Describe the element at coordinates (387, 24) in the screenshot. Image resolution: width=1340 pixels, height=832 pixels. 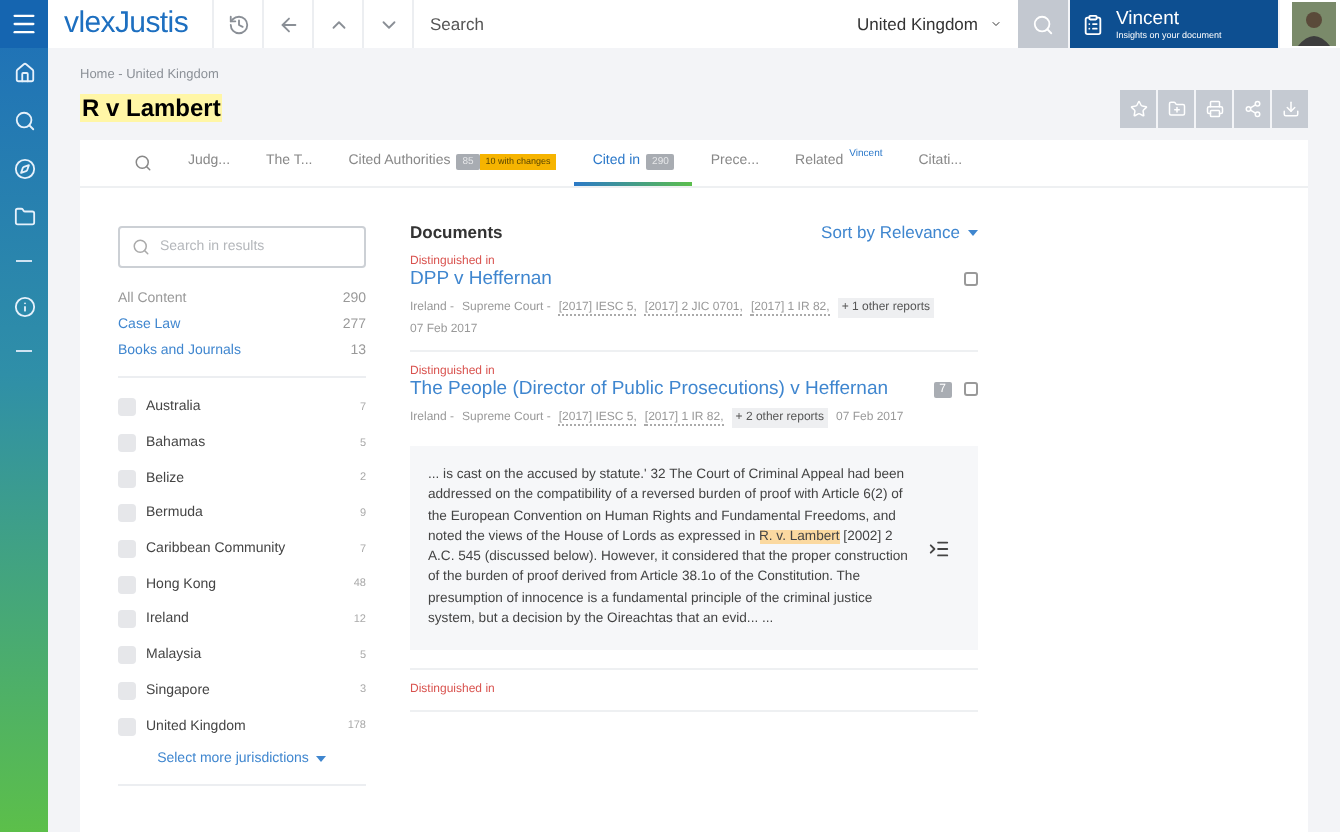
I see `down-button` at that location.